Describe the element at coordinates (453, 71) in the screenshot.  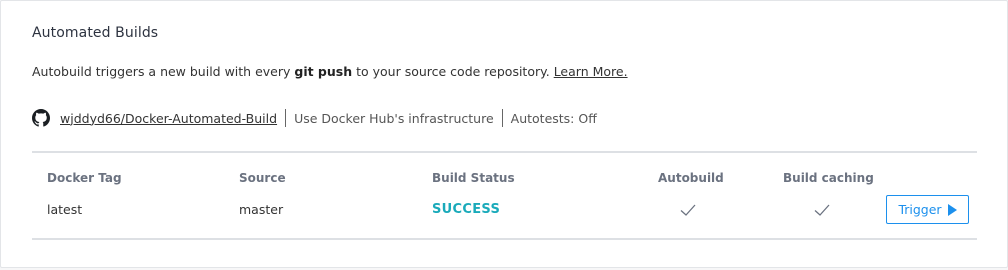
I see `description-suffix: to your source code repository.` at that location.